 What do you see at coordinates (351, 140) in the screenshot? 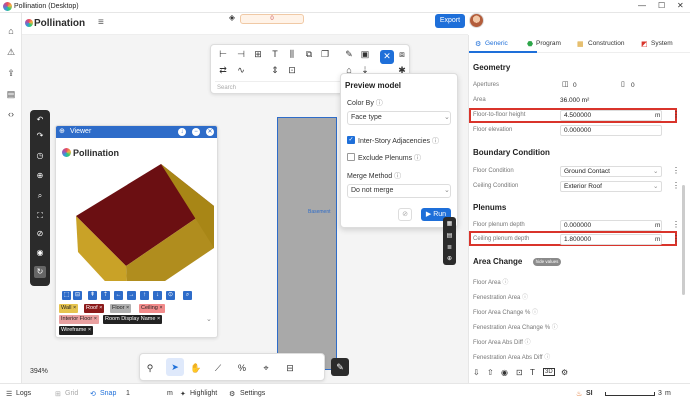
I see `inter-story-checkbox: ✓` at bounding box center [351, 140].